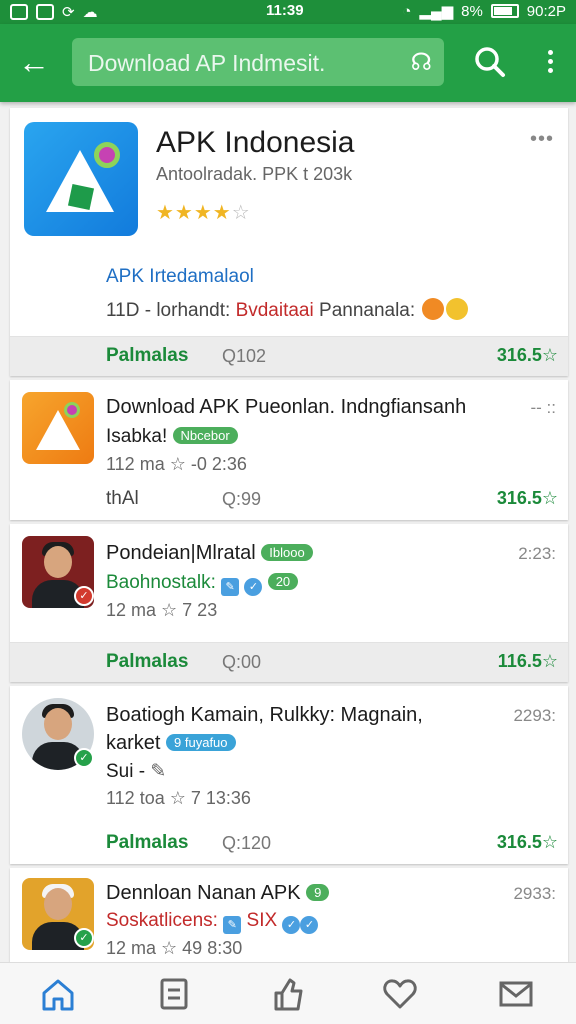 This screenshot has width=576, height=1024. I want to click on app-meta: 11D - lorhandt: Bvdaitaai Pannanala:, so click(287, 310).